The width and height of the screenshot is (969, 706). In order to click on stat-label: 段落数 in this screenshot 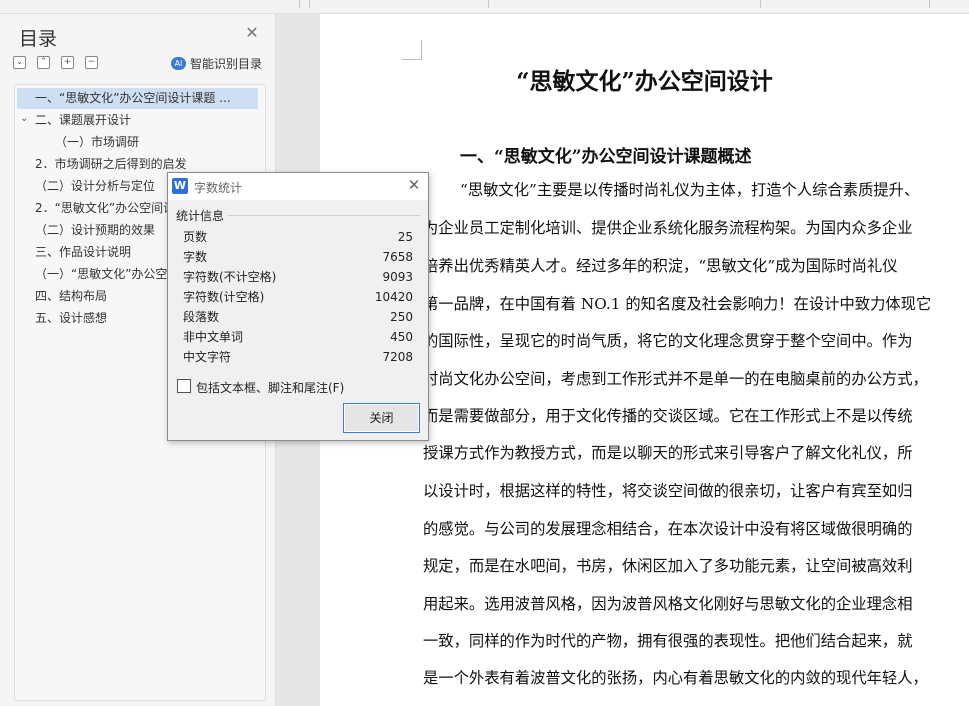, I will do `click(201, 317)`.